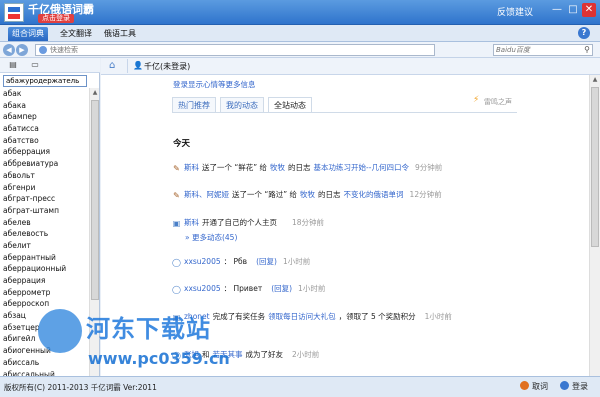 Image resolution: width=600 pixels, height=397 pixels. I want to click on app-logo-icon, so click(14, 12).